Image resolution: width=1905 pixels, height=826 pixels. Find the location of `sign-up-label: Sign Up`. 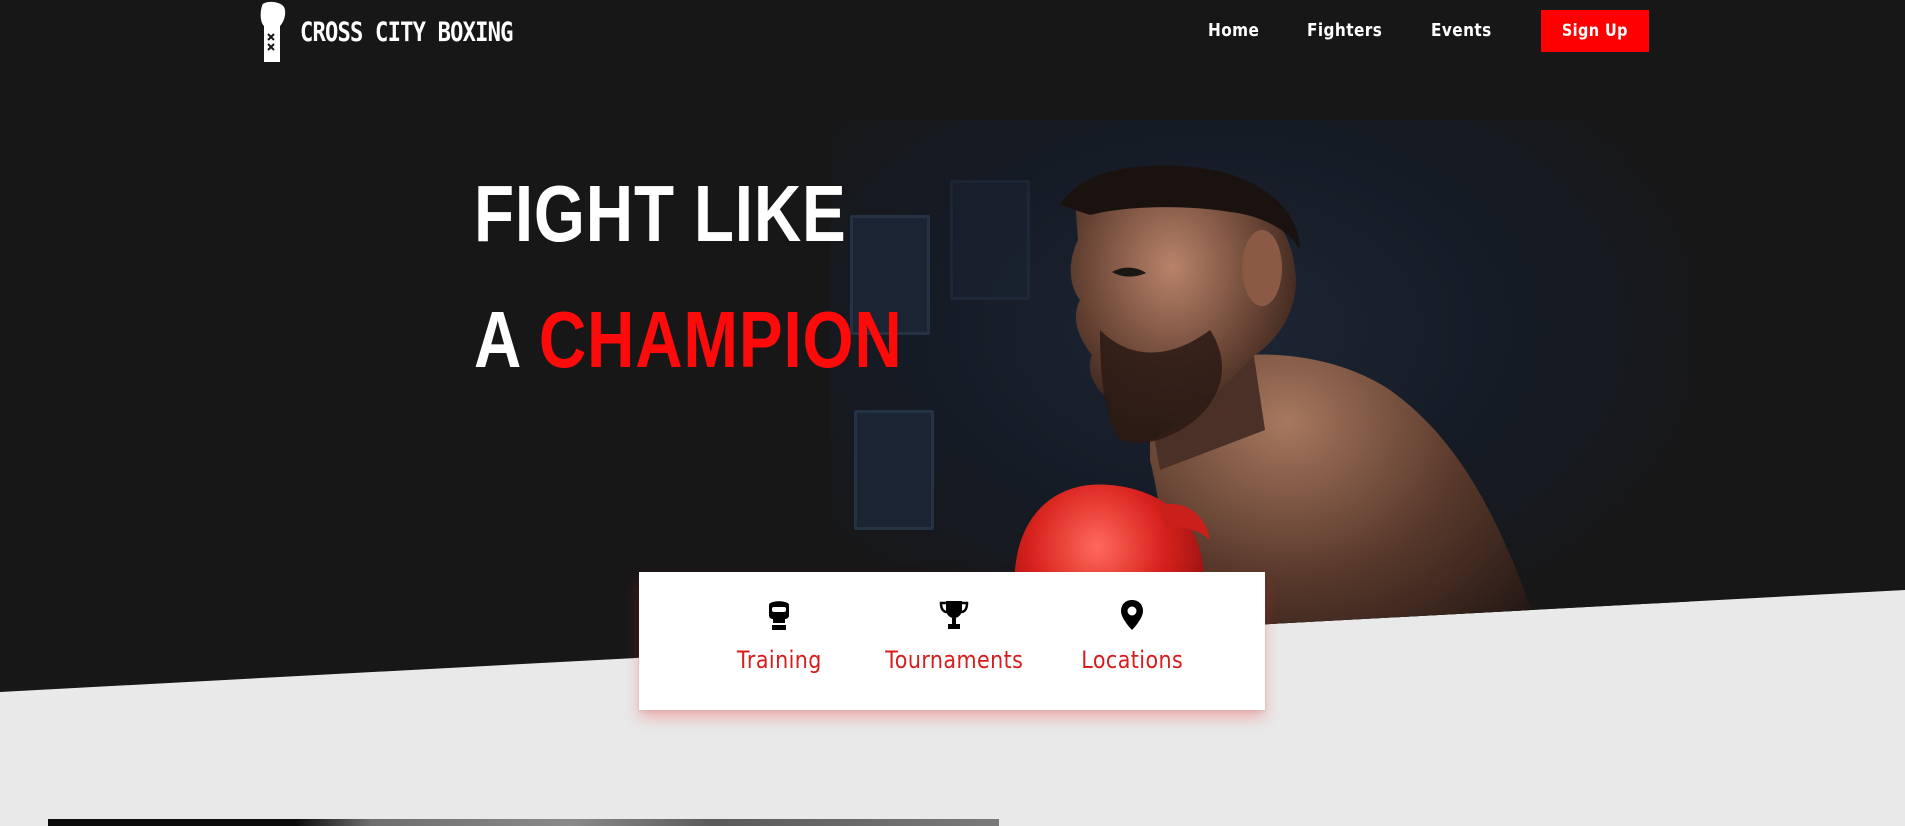

sign-up-label: Sign Up is located at coordinates (1595, 31).